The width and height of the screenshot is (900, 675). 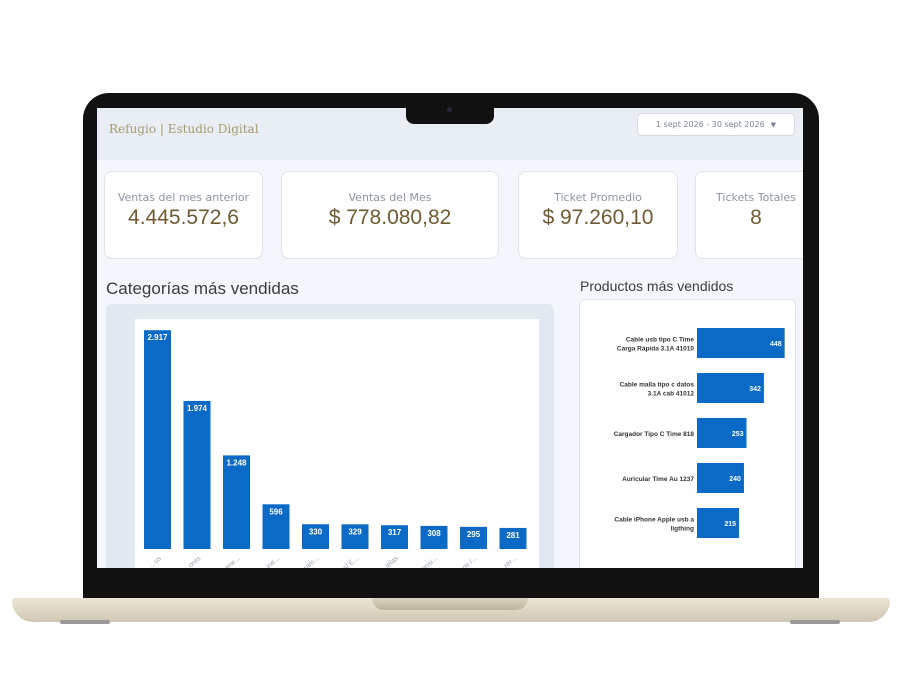 I want to click on category-value-label: 1.248, so click(x=236, y=462).